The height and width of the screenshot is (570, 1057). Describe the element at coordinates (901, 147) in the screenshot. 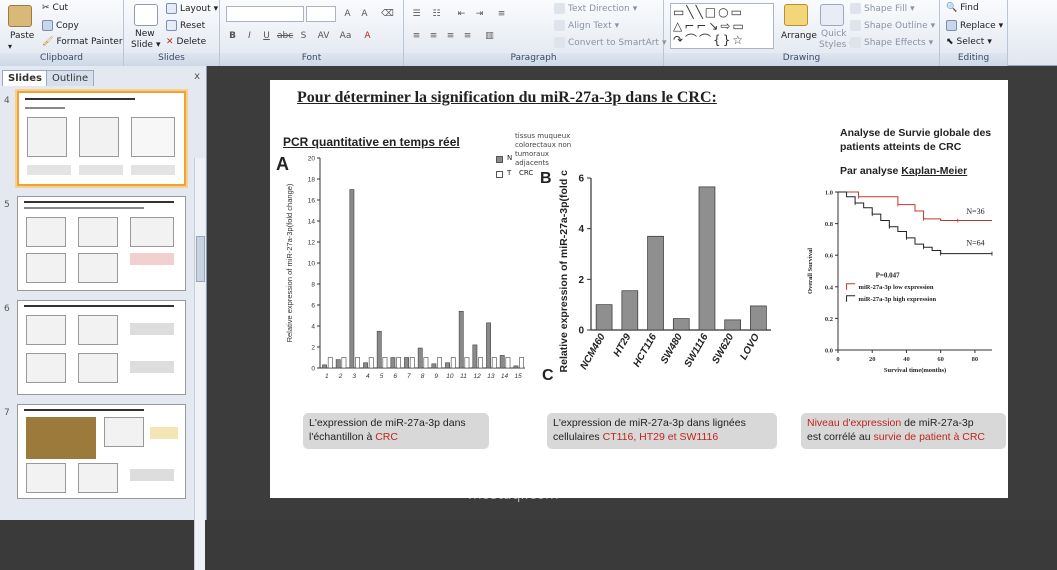

I see `survival-title-line2: patients atteints de CRC` at that location.